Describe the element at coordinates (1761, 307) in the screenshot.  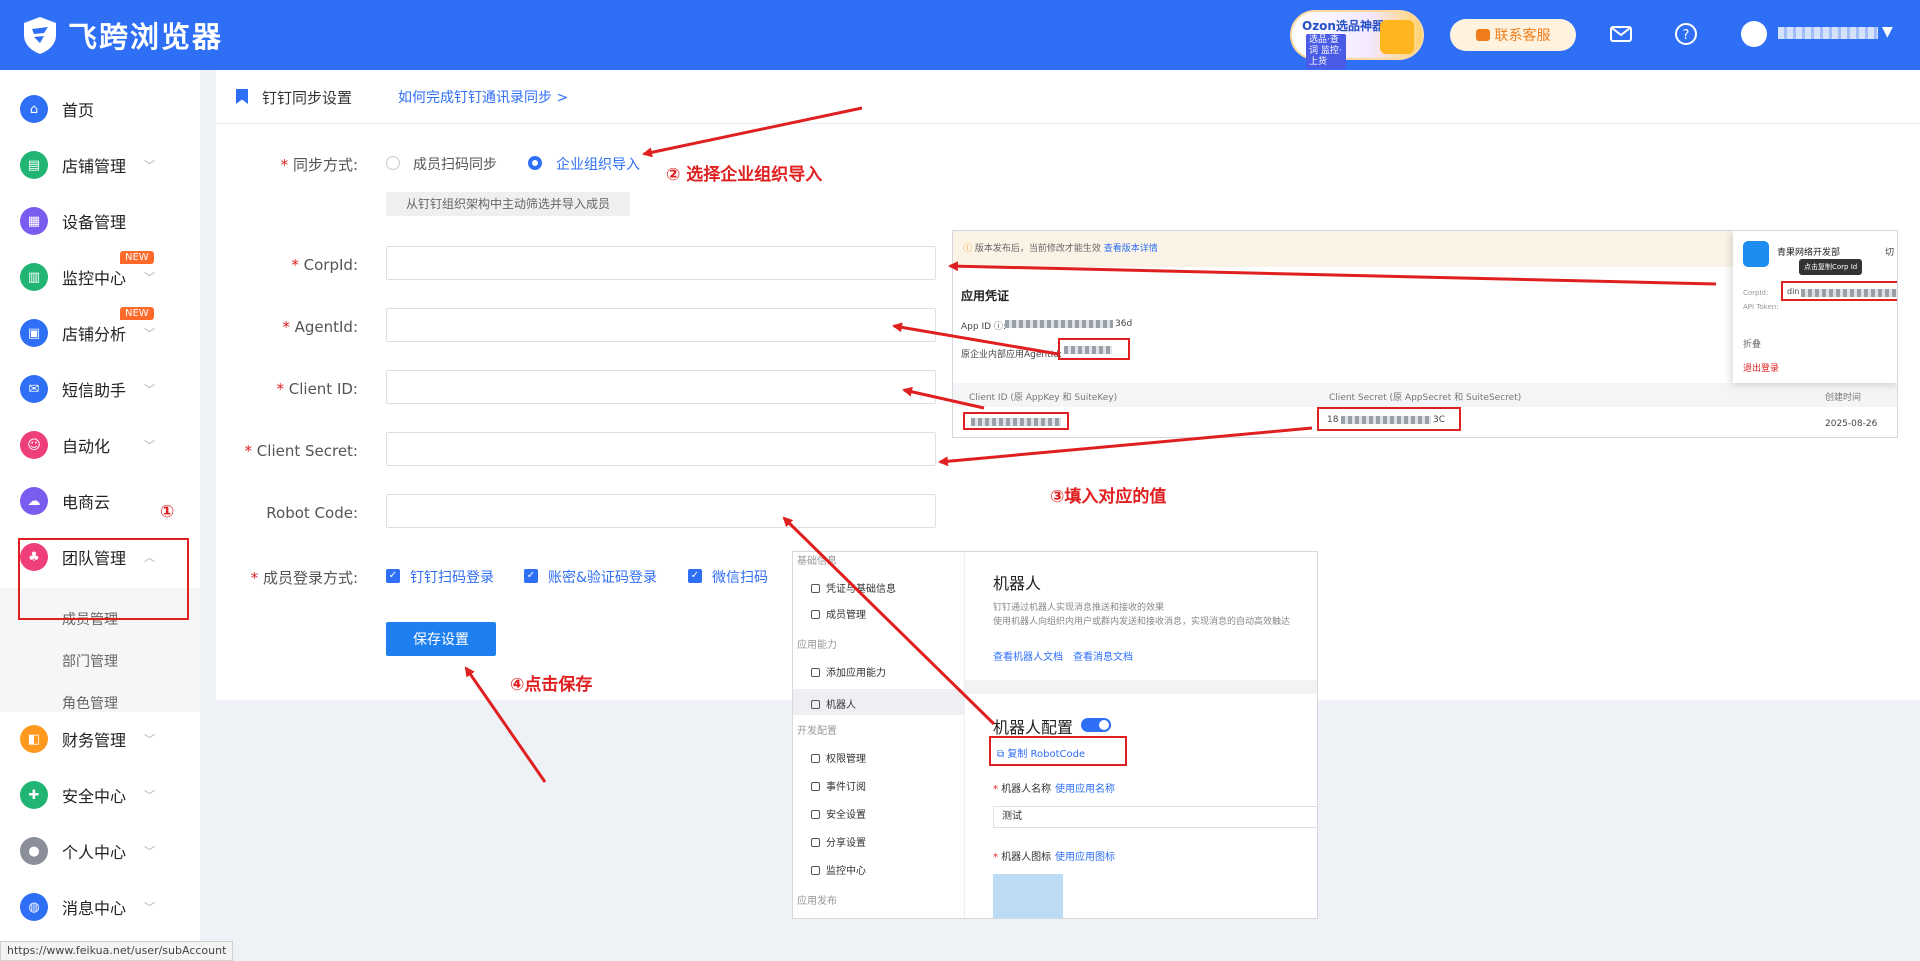
I see `api-token-label: API Token:` at that location.